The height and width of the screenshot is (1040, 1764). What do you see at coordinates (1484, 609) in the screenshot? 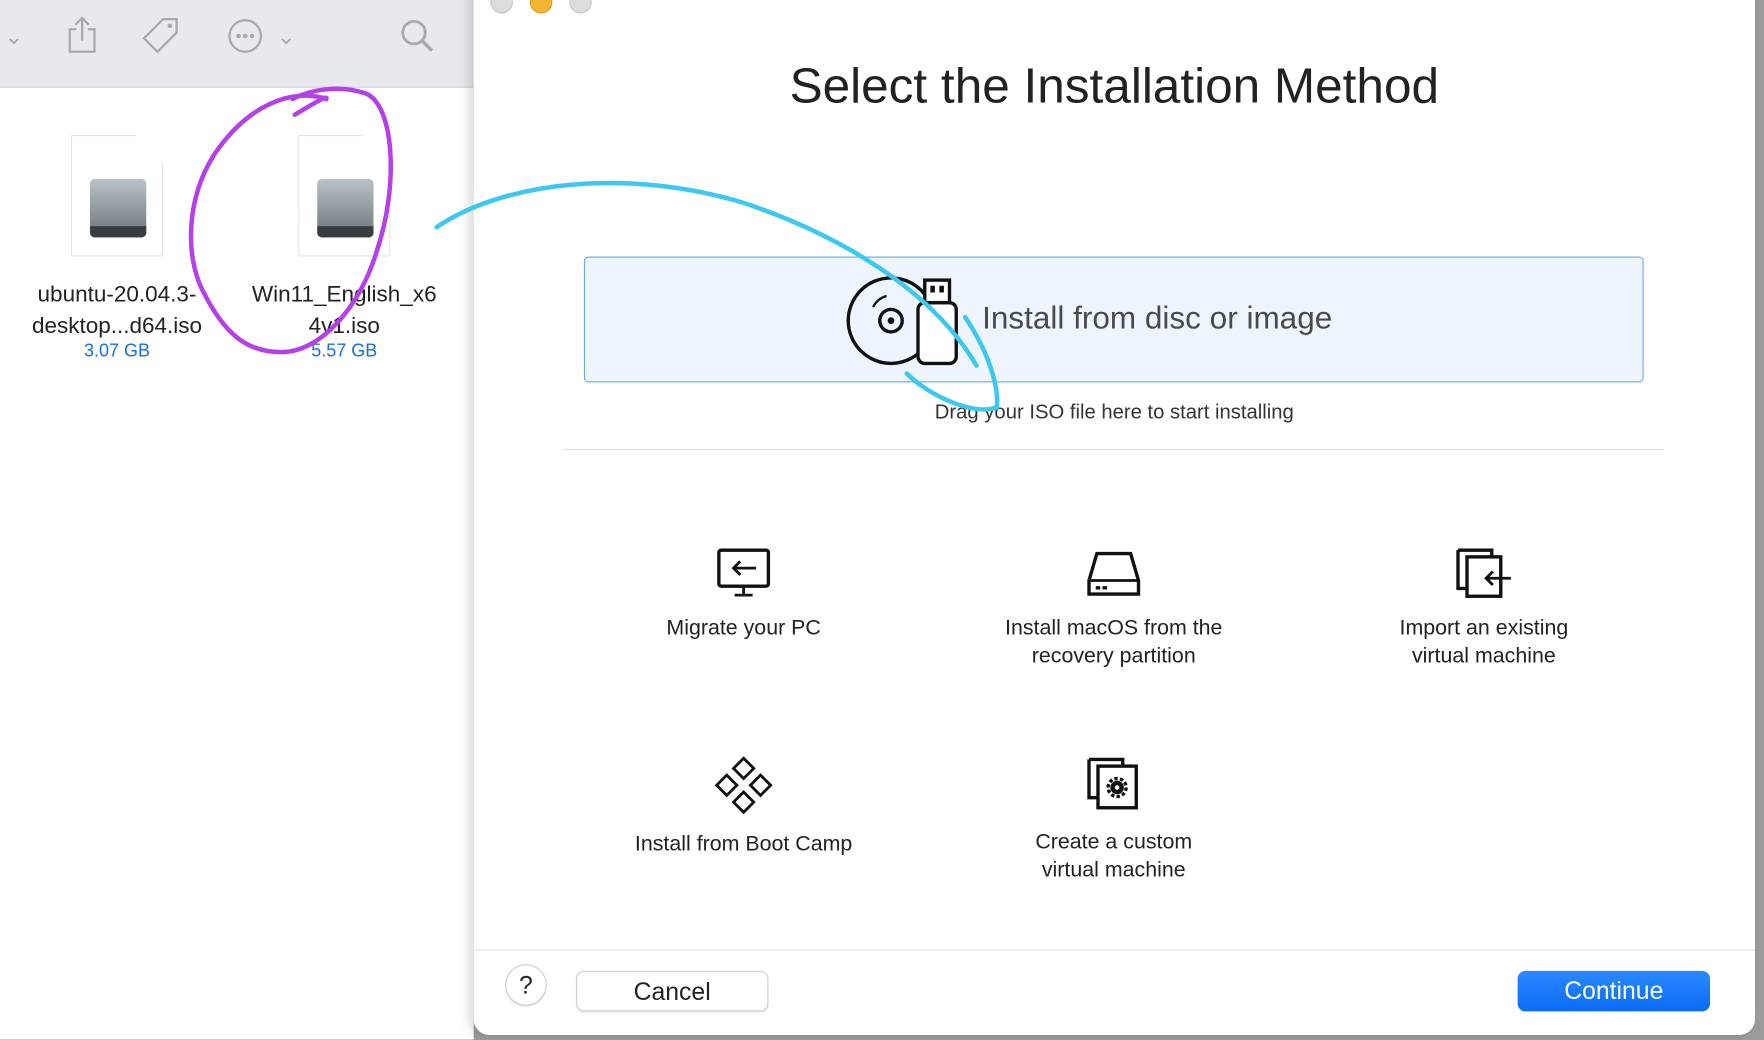
I see `option-import-vm: Import an existing virtual machine` at bounding box center [1484, 609].